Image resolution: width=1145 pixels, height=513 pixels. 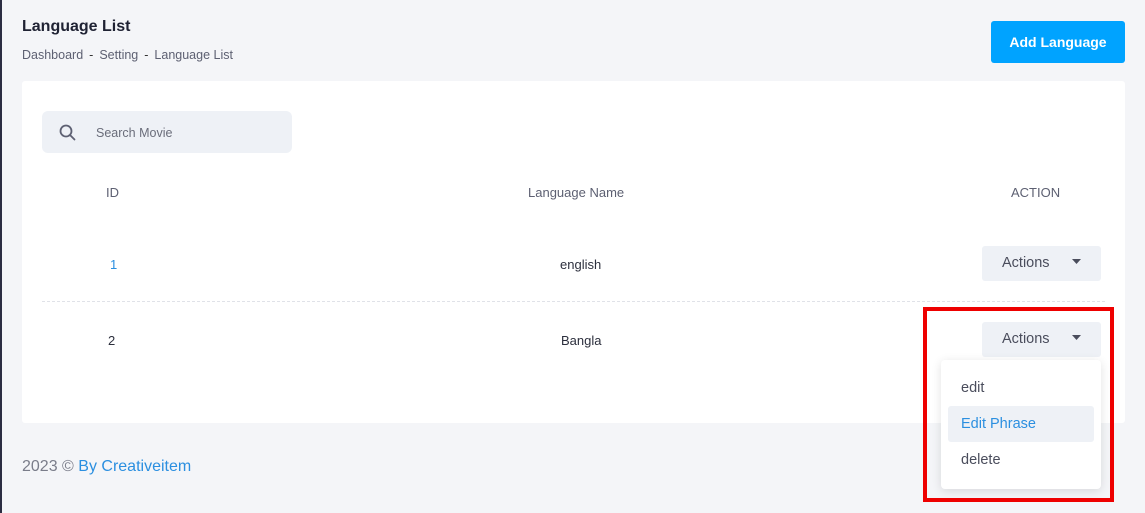 What do you see at coordinates (112, 192) in the screenshot?
I see `column-header-id: ID` at bounding box center [112, 192].